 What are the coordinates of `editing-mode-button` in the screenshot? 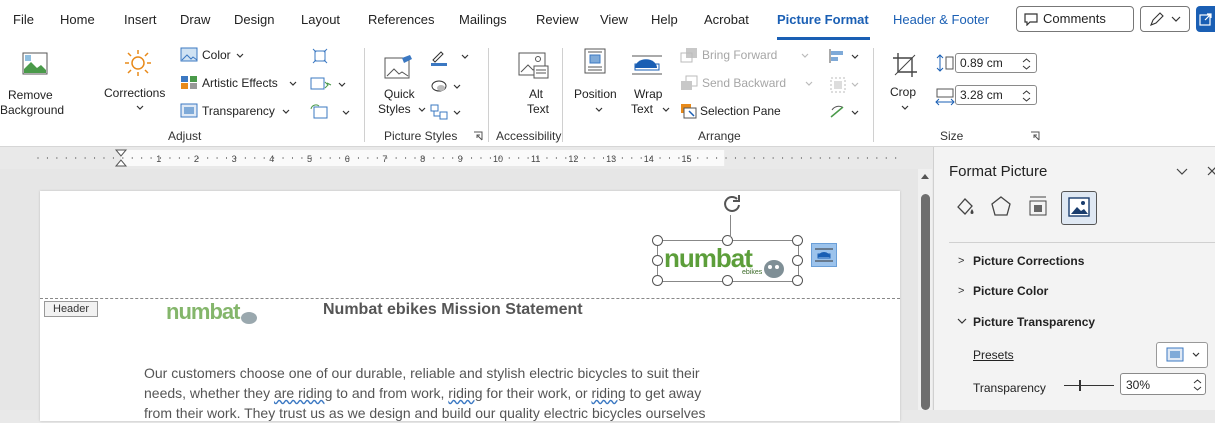 It's located at (1165, 19).